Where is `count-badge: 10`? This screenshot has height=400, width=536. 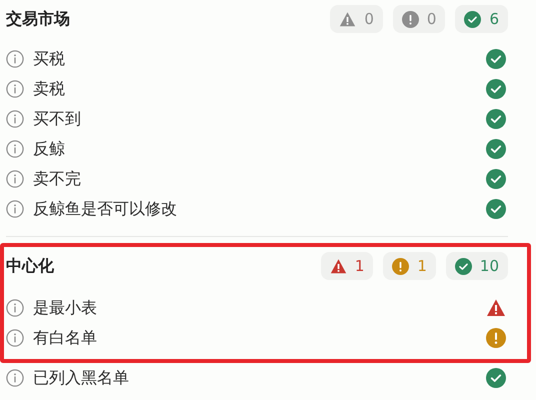 count-badge: 10 is located at coordinates (477, 266).